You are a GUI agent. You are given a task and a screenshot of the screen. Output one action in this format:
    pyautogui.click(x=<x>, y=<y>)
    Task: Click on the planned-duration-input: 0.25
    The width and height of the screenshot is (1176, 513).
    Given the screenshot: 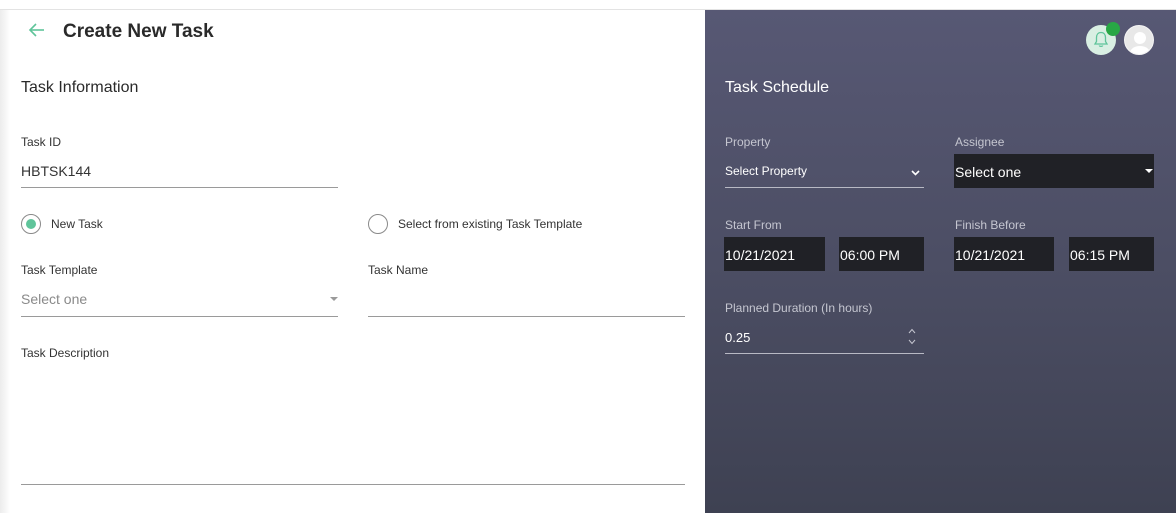 What is the action you would take?
    pyautogui.click(x=737, y=337)
    